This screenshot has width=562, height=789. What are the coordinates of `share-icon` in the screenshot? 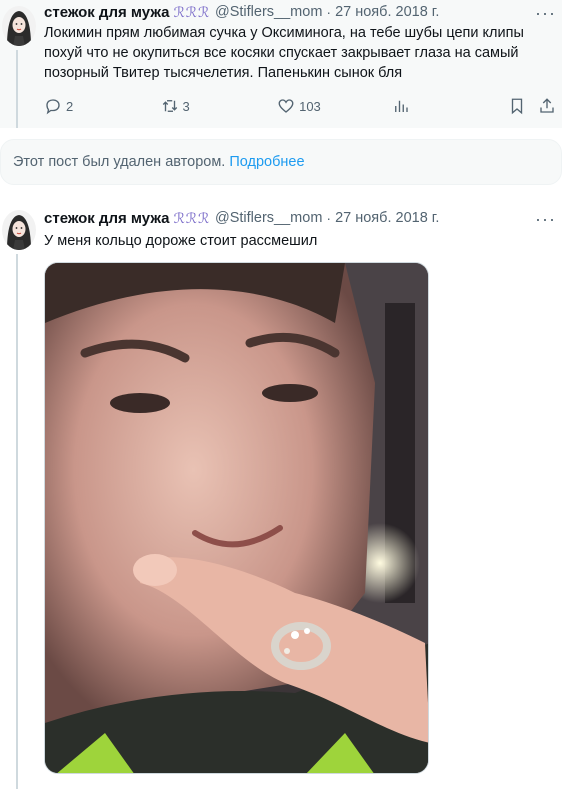 It's located at (547, 105).